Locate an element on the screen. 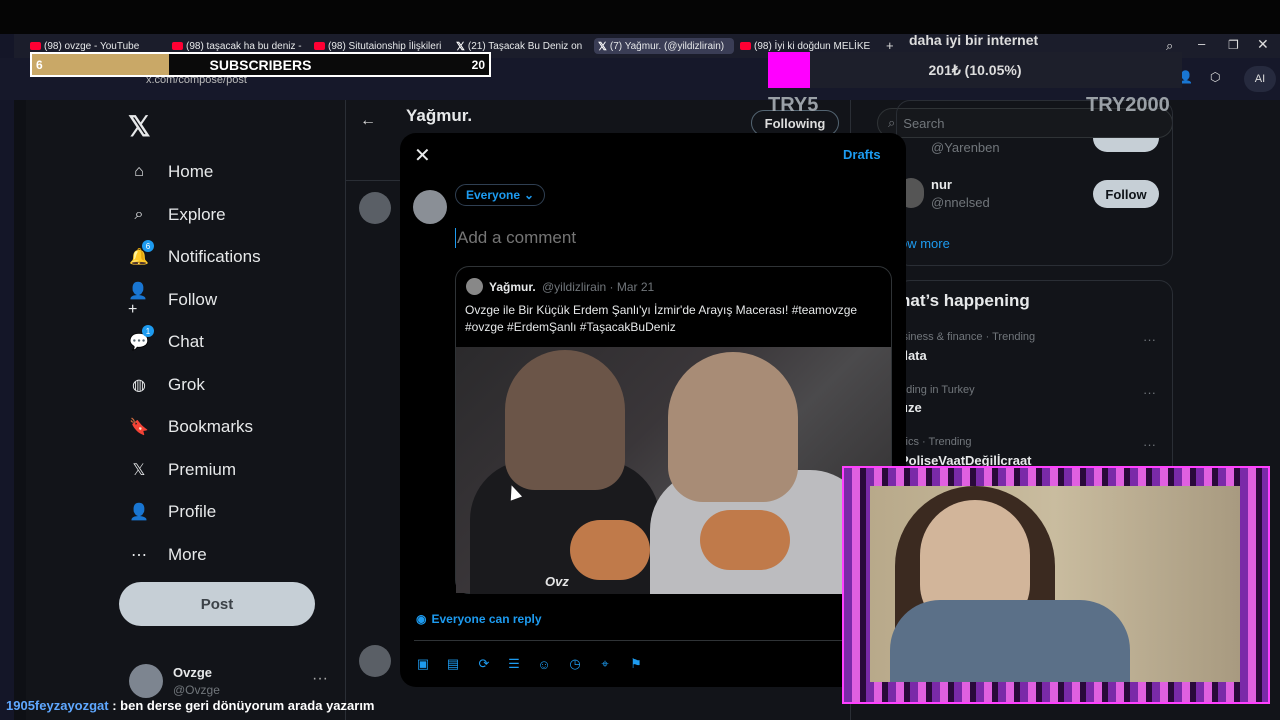  chat-icon: 💬 1 is located at coordinates (141, 339).